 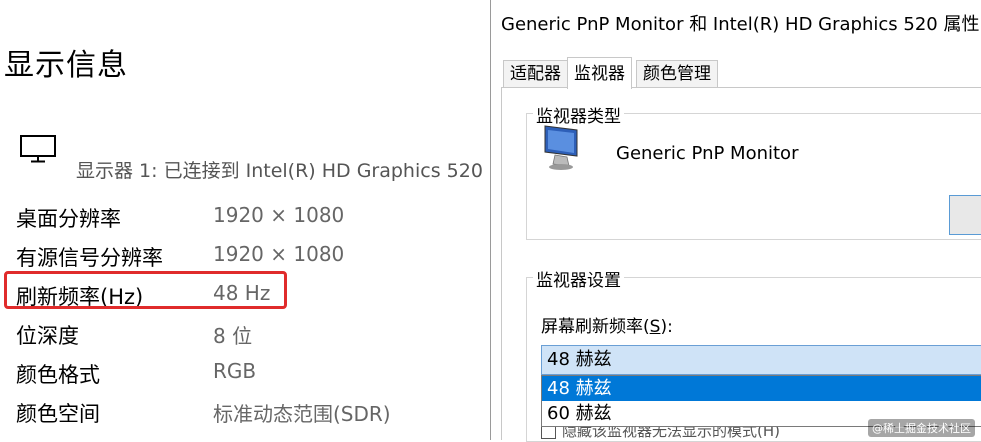 What do you see at coordinates (753, 171) in the screenshot?
I see `monitor-type-group: 监视器类型` at bounding box center [753, 171].